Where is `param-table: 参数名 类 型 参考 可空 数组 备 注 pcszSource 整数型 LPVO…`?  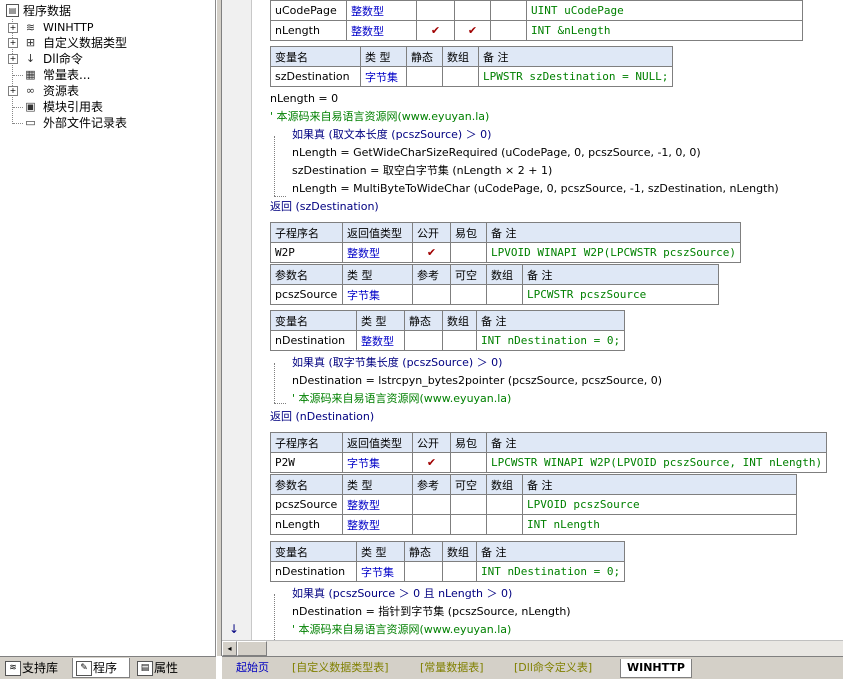
param-table: 参数名 类 型 参考 可空 数组 备 注 pcszSource 整数型 LPVO… is located at coordinates (533, 504).